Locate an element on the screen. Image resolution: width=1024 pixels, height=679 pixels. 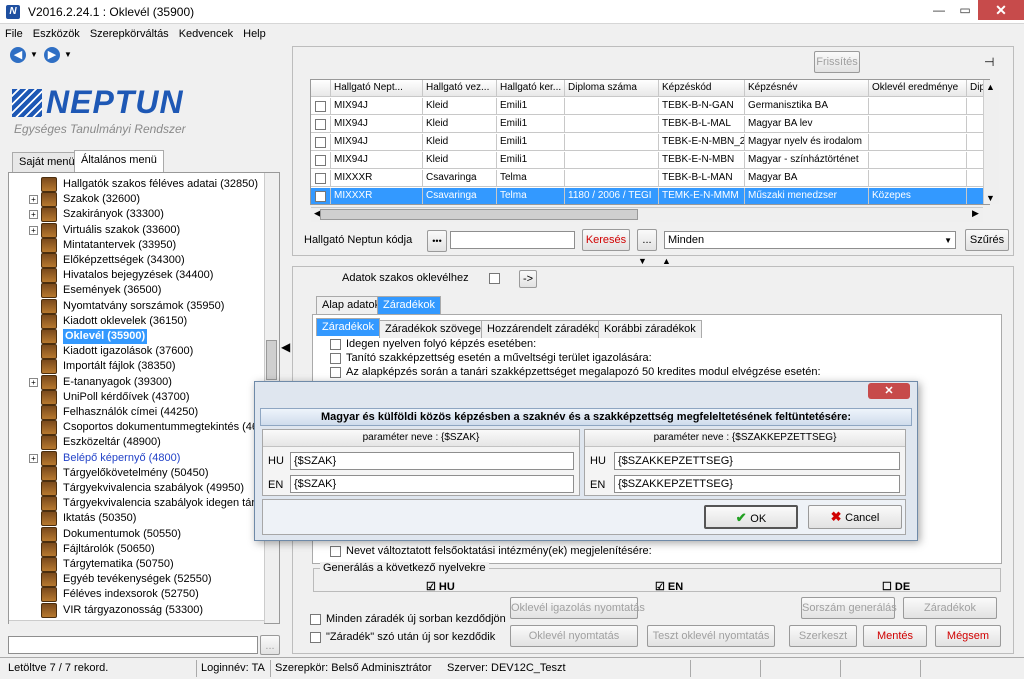
grid-cell: Germanisztika BA is located at coordinates (807, 106).